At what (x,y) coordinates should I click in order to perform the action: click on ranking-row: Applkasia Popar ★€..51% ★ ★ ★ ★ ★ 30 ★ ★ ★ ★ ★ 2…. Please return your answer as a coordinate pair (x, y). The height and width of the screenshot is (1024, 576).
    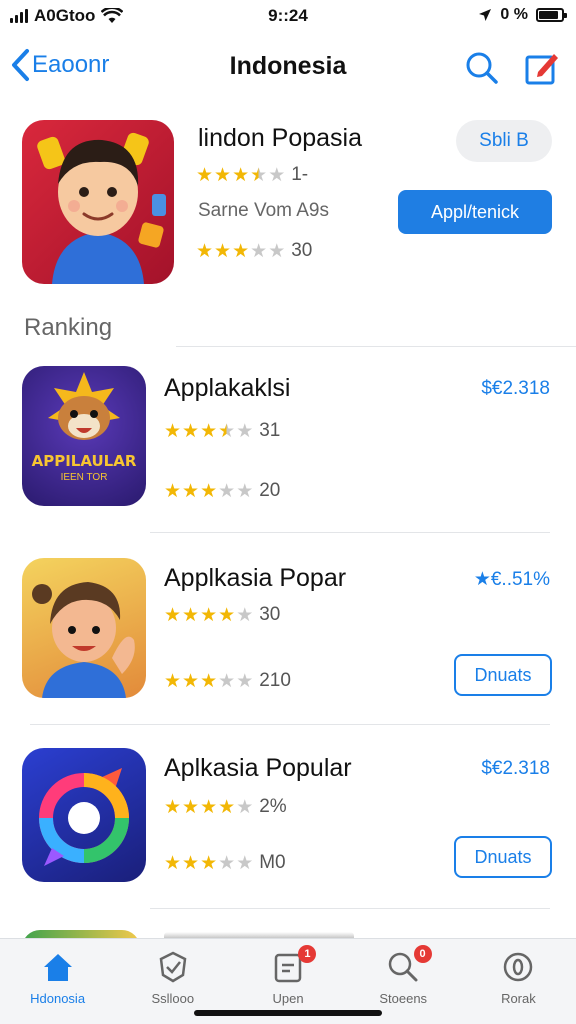
    Looking at the image, I should click on (288, 629).